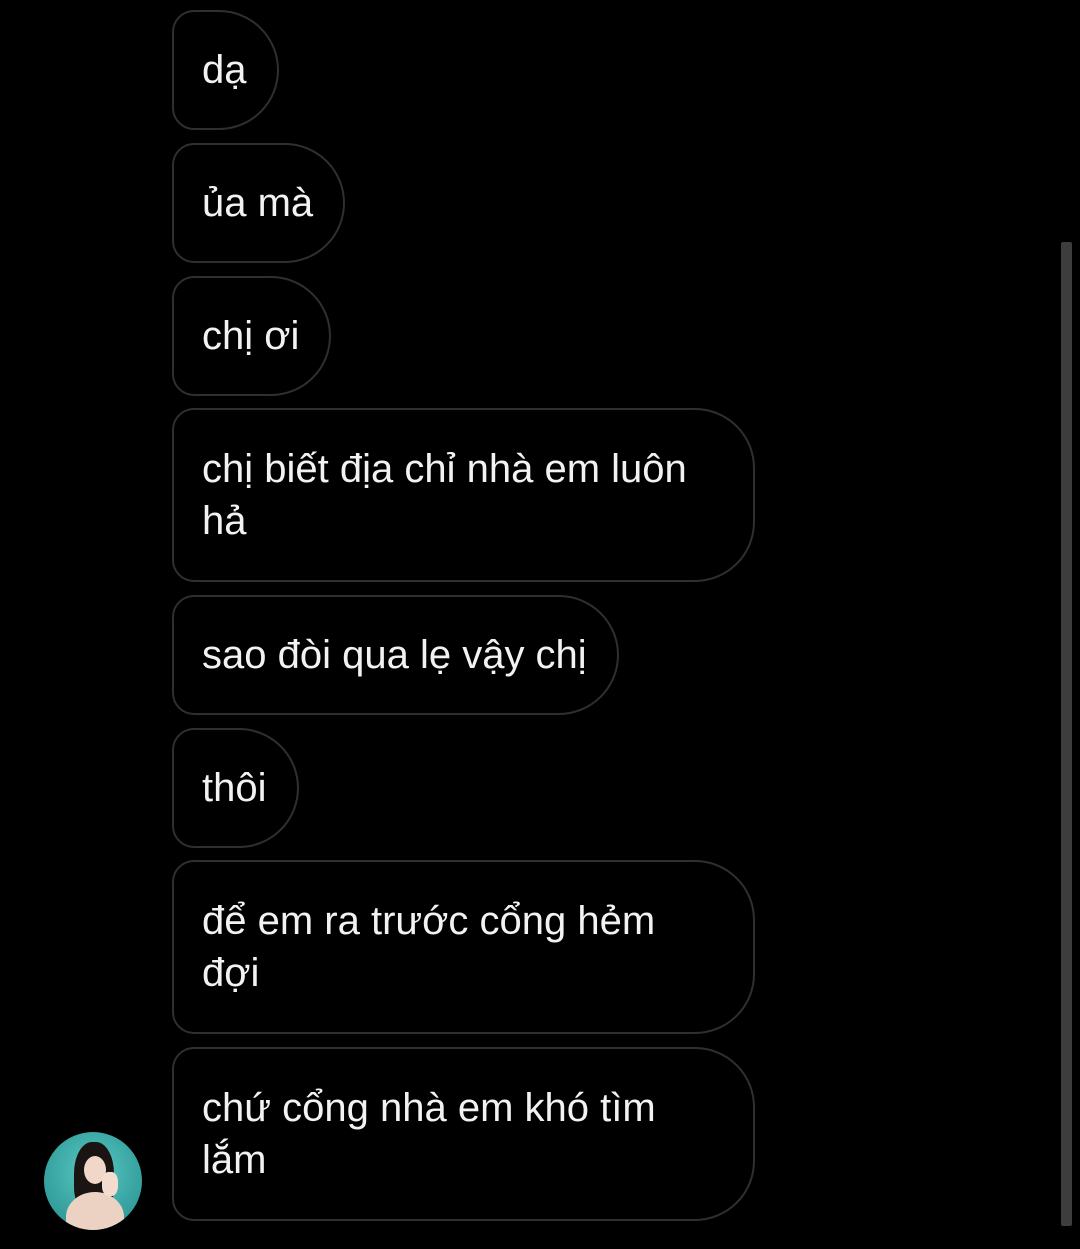 The image size is (1080, 1249). Describe the element at coordinates (110, 1184) in the screenshot. I see `avatar-hand` at that location.